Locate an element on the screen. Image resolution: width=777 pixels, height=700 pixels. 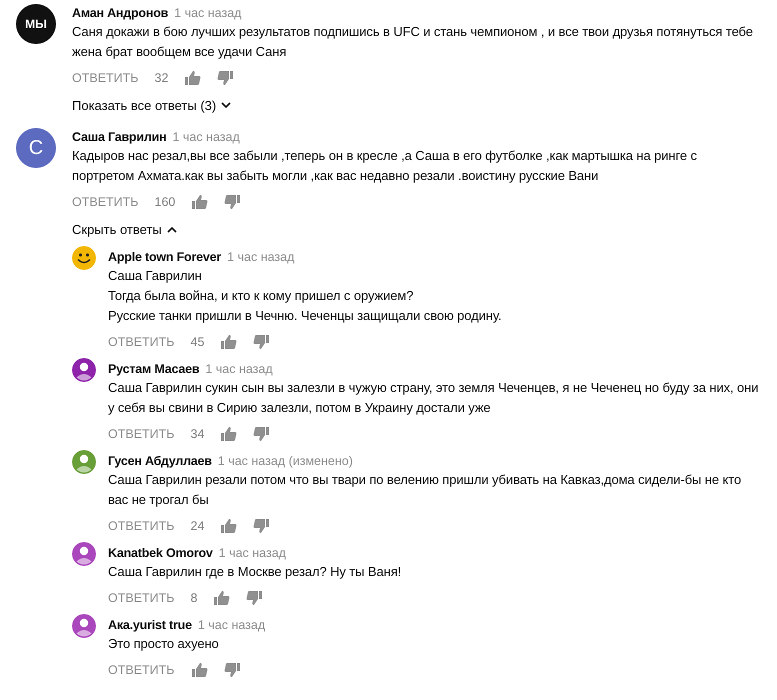
comment-text: Тогда была война, и кто к кому пришел с оружием? is located at coordinates (261, 296).